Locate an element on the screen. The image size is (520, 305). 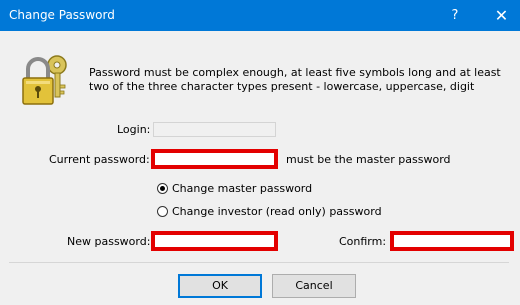
login-label: Login: is located at coordinates (134, 129).